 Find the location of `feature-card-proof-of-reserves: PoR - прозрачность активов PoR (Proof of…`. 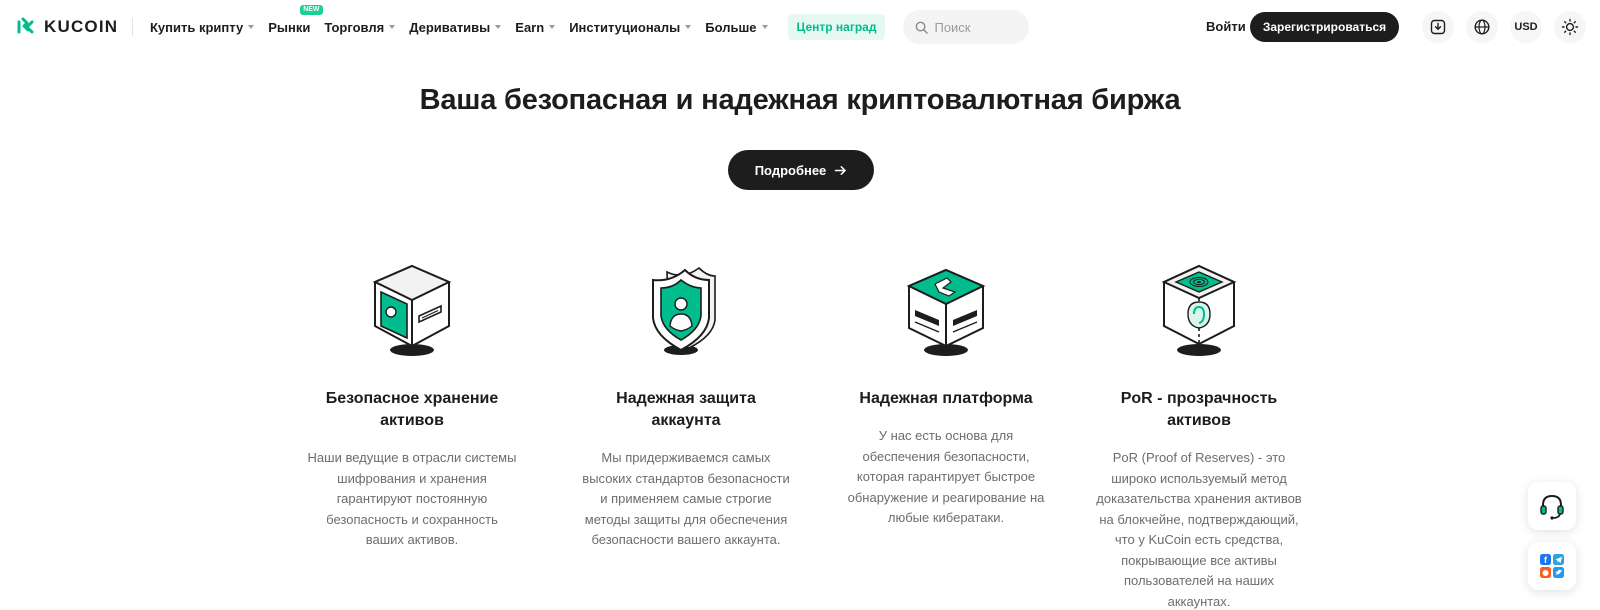

feature-card-proof-of-reserves: PoR - прозрачность активов PoR (Proof of… is located at coordinates (1199, 436).